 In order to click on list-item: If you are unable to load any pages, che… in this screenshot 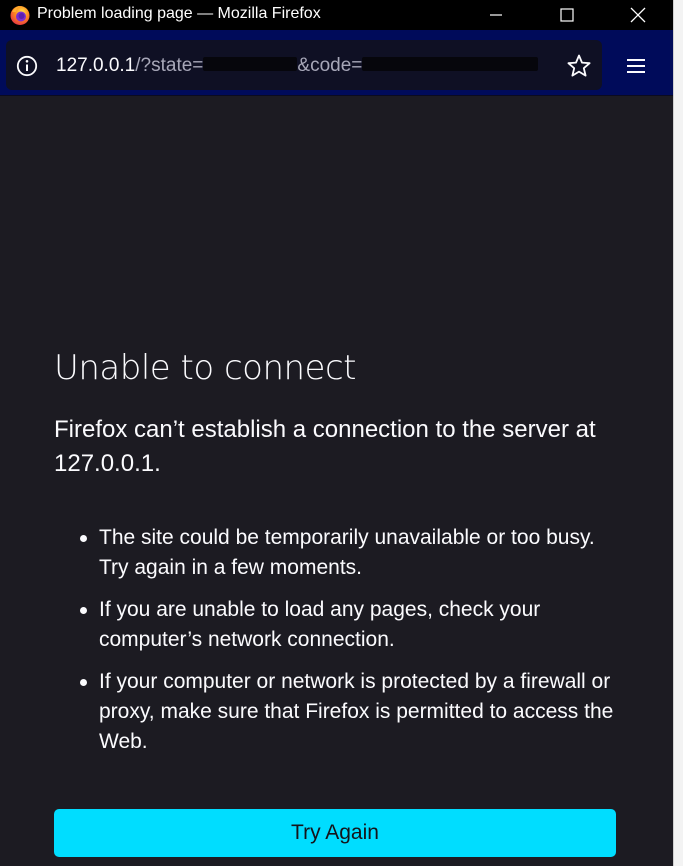, I will do `click(341, 625)`.